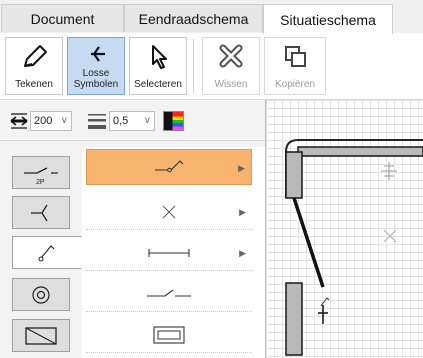 The width and height of the screenshot is (423, 358). Describe the element at coordinates (41, 176) in the screenshot. I see `switch-2p-icon: 2P` at that location.